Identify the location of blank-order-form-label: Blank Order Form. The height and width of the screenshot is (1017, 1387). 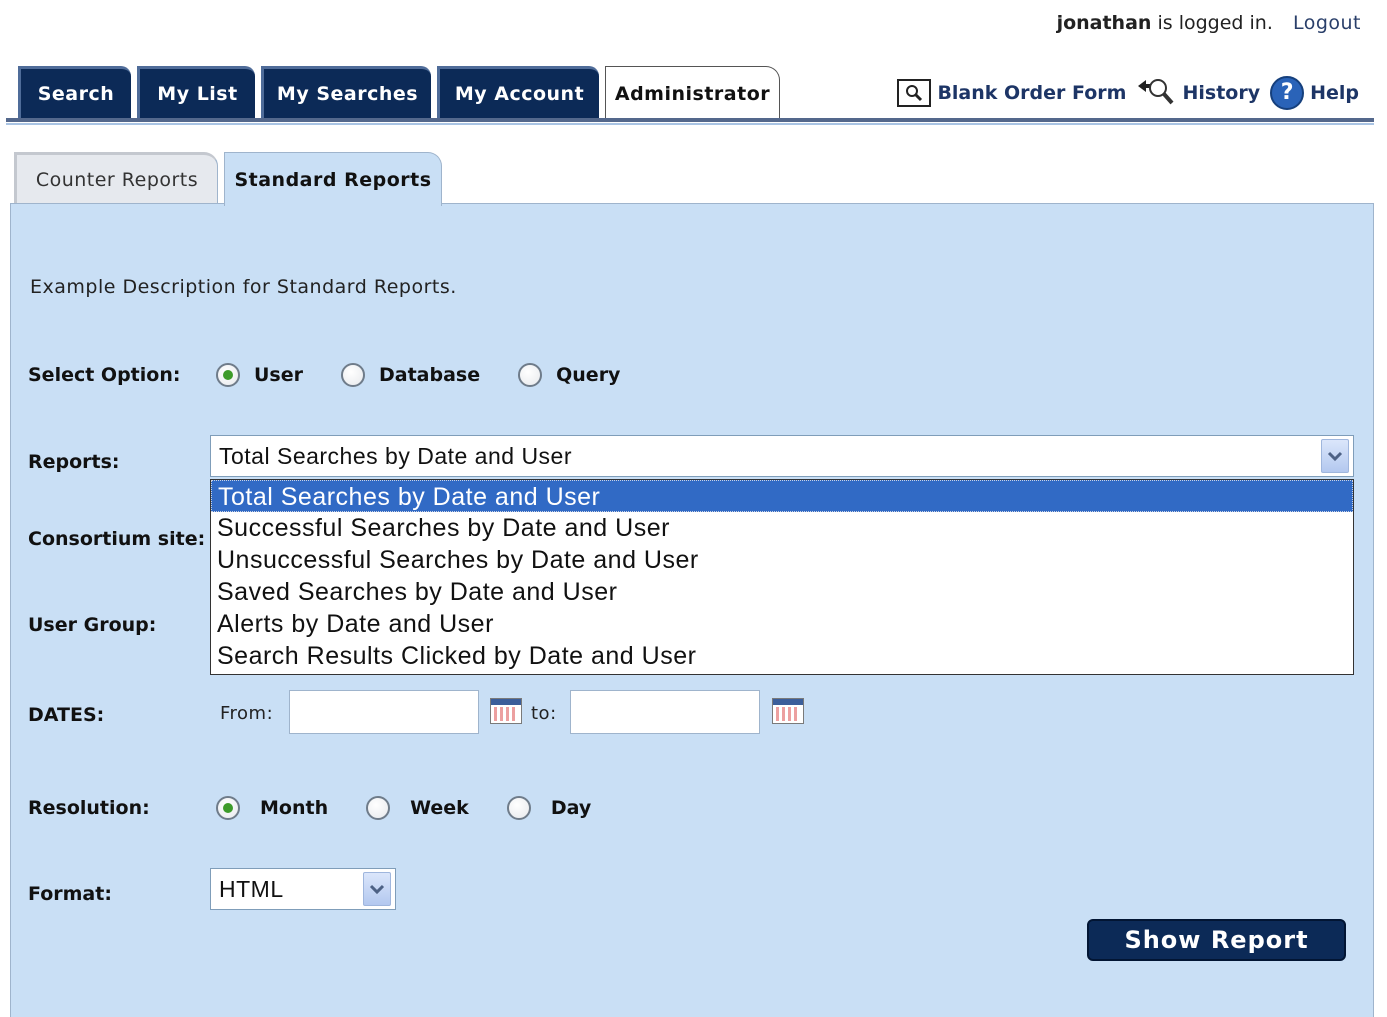
(1032, 92).